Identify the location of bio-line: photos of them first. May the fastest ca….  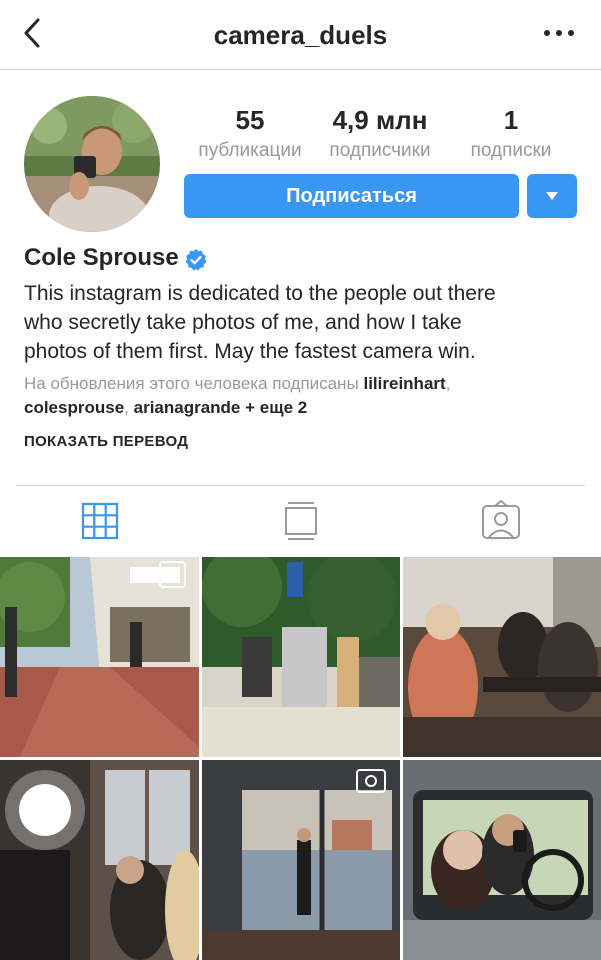
(250, 351).